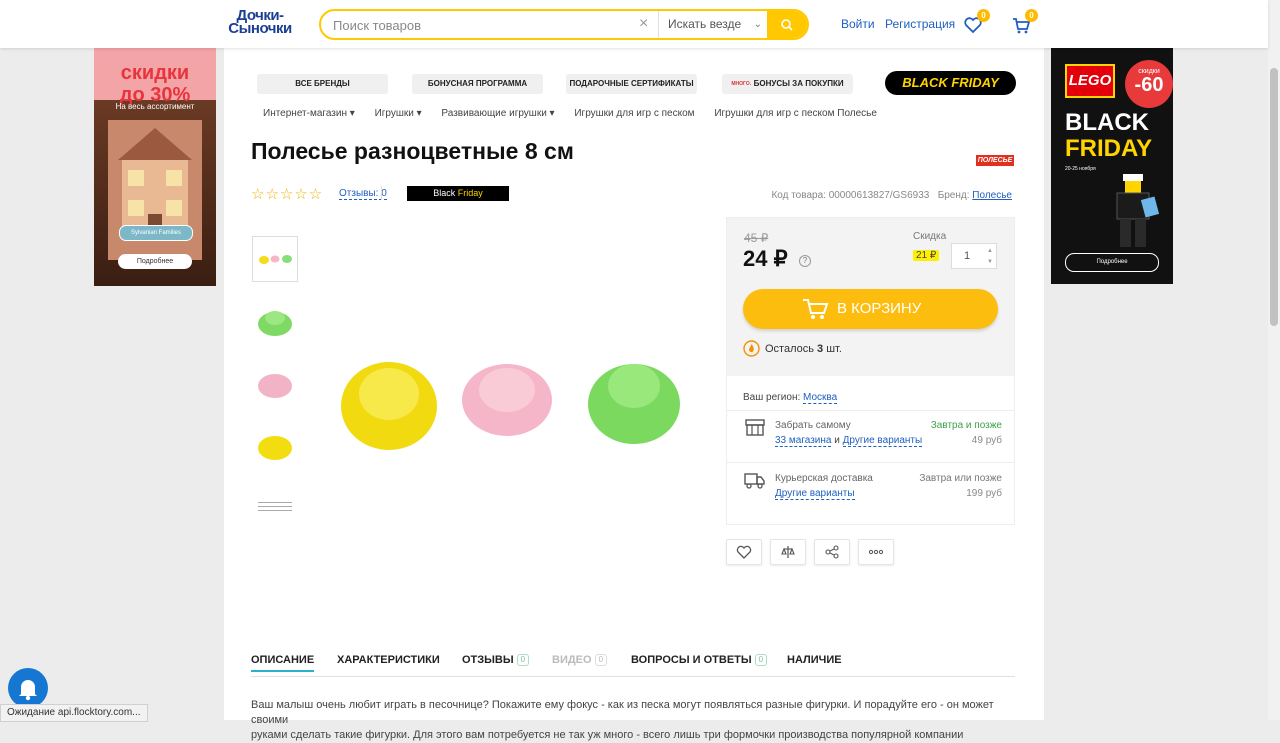 This screenshot has width=1280, height=743. I want to click on tab-reviews-count: 0, so click(523, 660).